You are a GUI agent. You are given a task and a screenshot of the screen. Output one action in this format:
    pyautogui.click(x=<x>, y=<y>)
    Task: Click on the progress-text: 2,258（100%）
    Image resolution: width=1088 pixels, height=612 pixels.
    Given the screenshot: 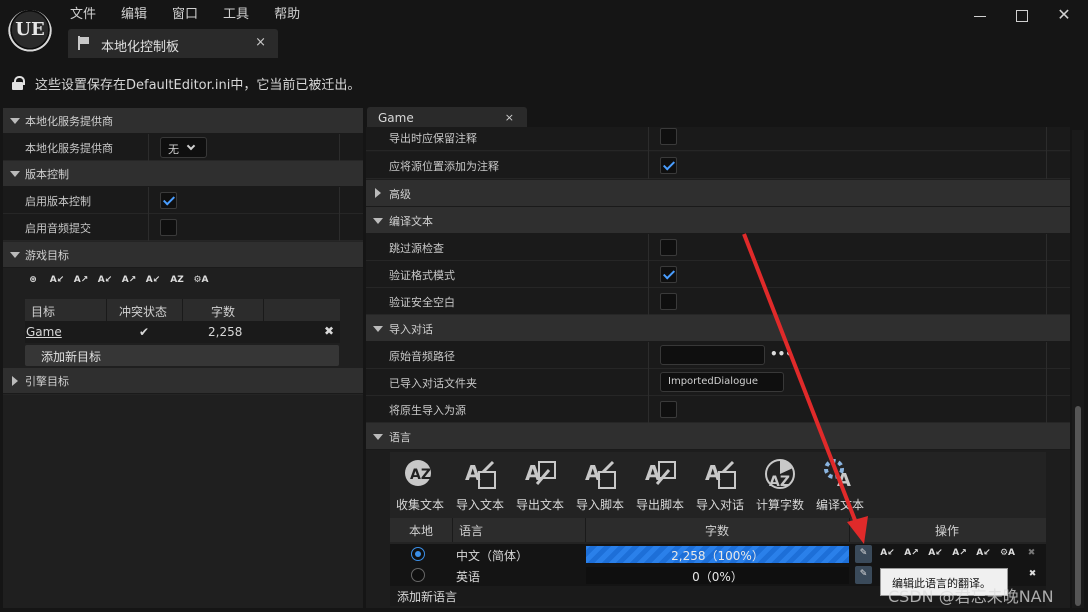 What is the action you would take?
    pyautogui.click(x=717, y=556)
    